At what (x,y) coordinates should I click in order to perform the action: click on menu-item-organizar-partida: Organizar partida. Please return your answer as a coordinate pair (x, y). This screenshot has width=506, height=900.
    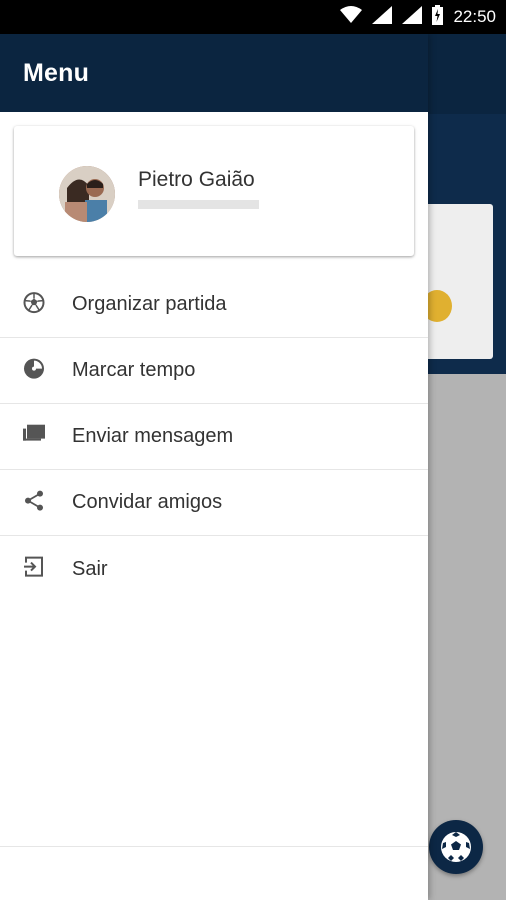
    Looking at the image, I should click on (214, 305).